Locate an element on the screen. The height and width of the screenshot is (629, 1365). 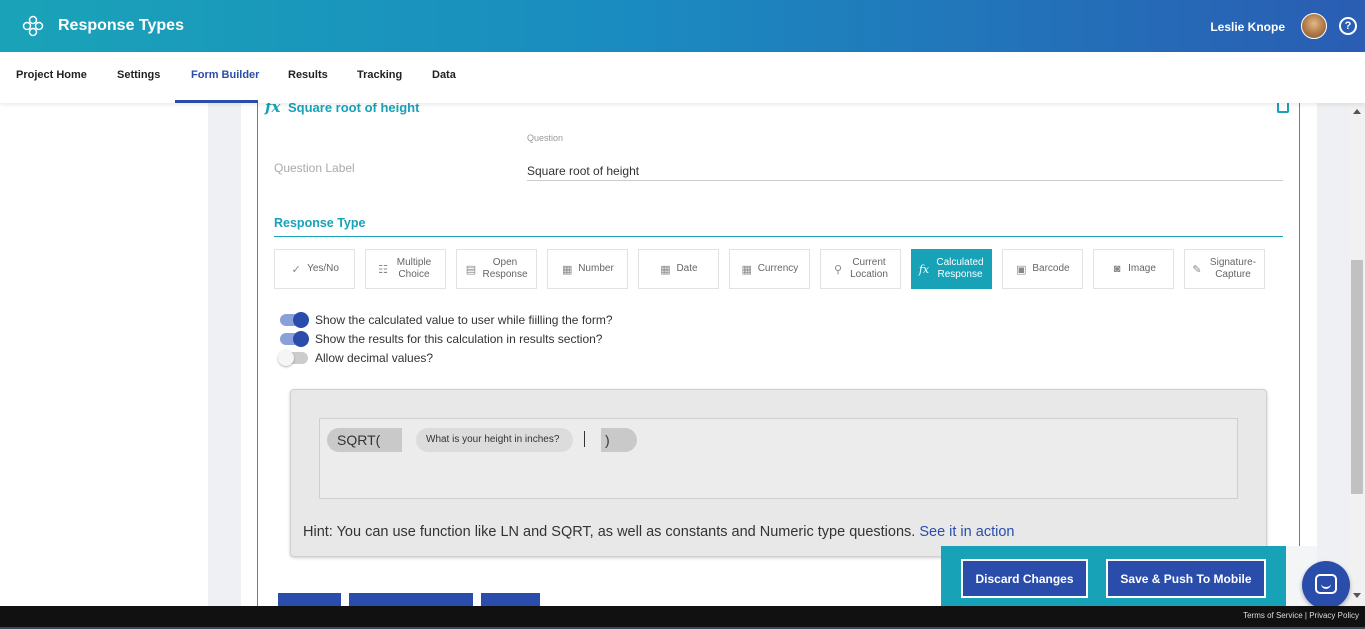
camera-icon: ◙ is located at coordinates (1117, 269).